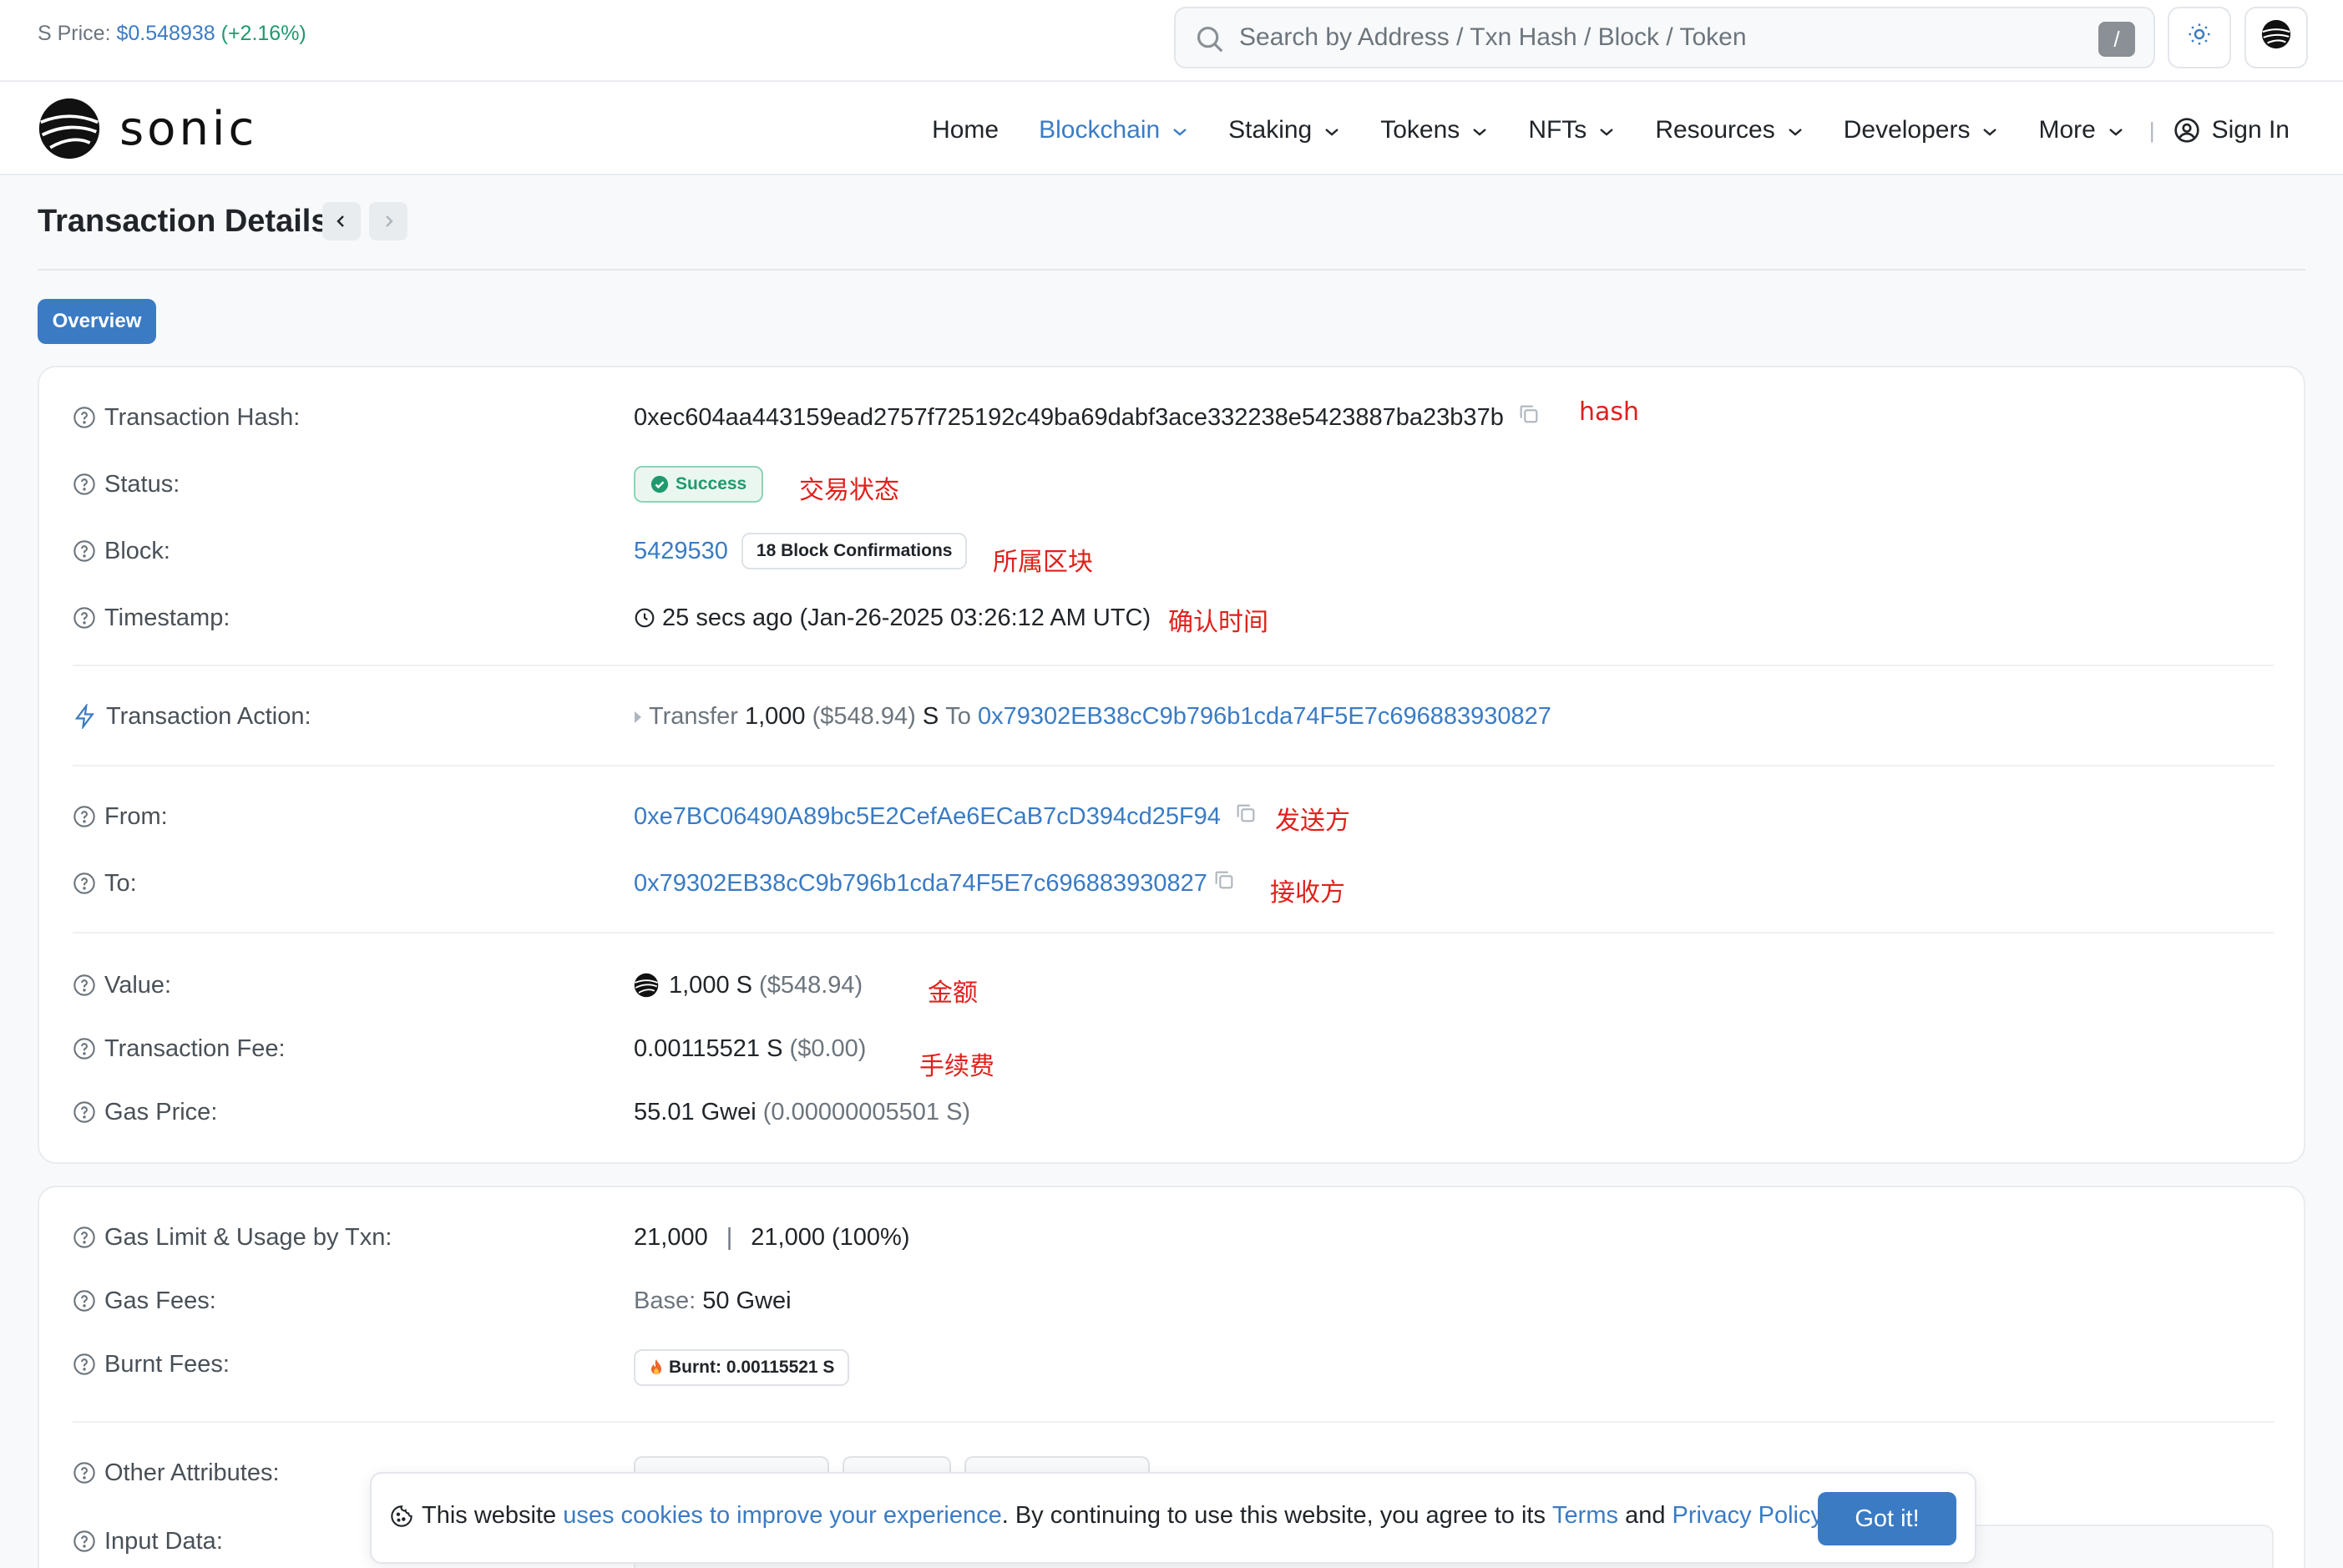  Describe the element at coordinates (120, 883) in the screenshot. I see `label-to: To:` at that location.